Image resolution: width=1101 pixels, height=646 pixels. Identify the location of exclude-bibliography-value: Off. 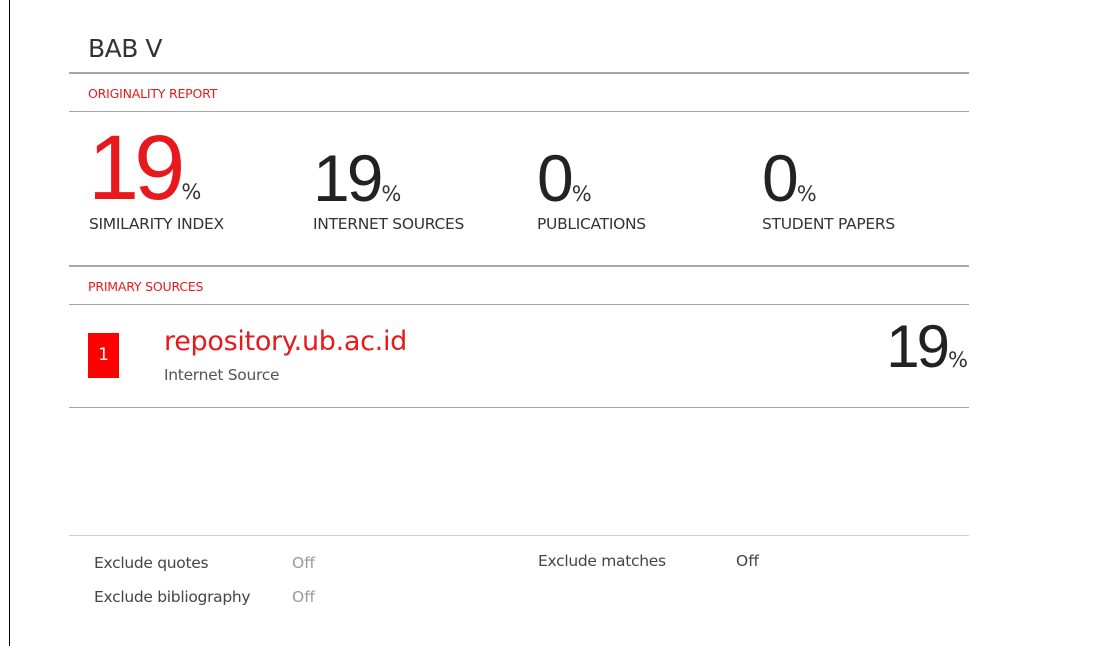
(303, 597).